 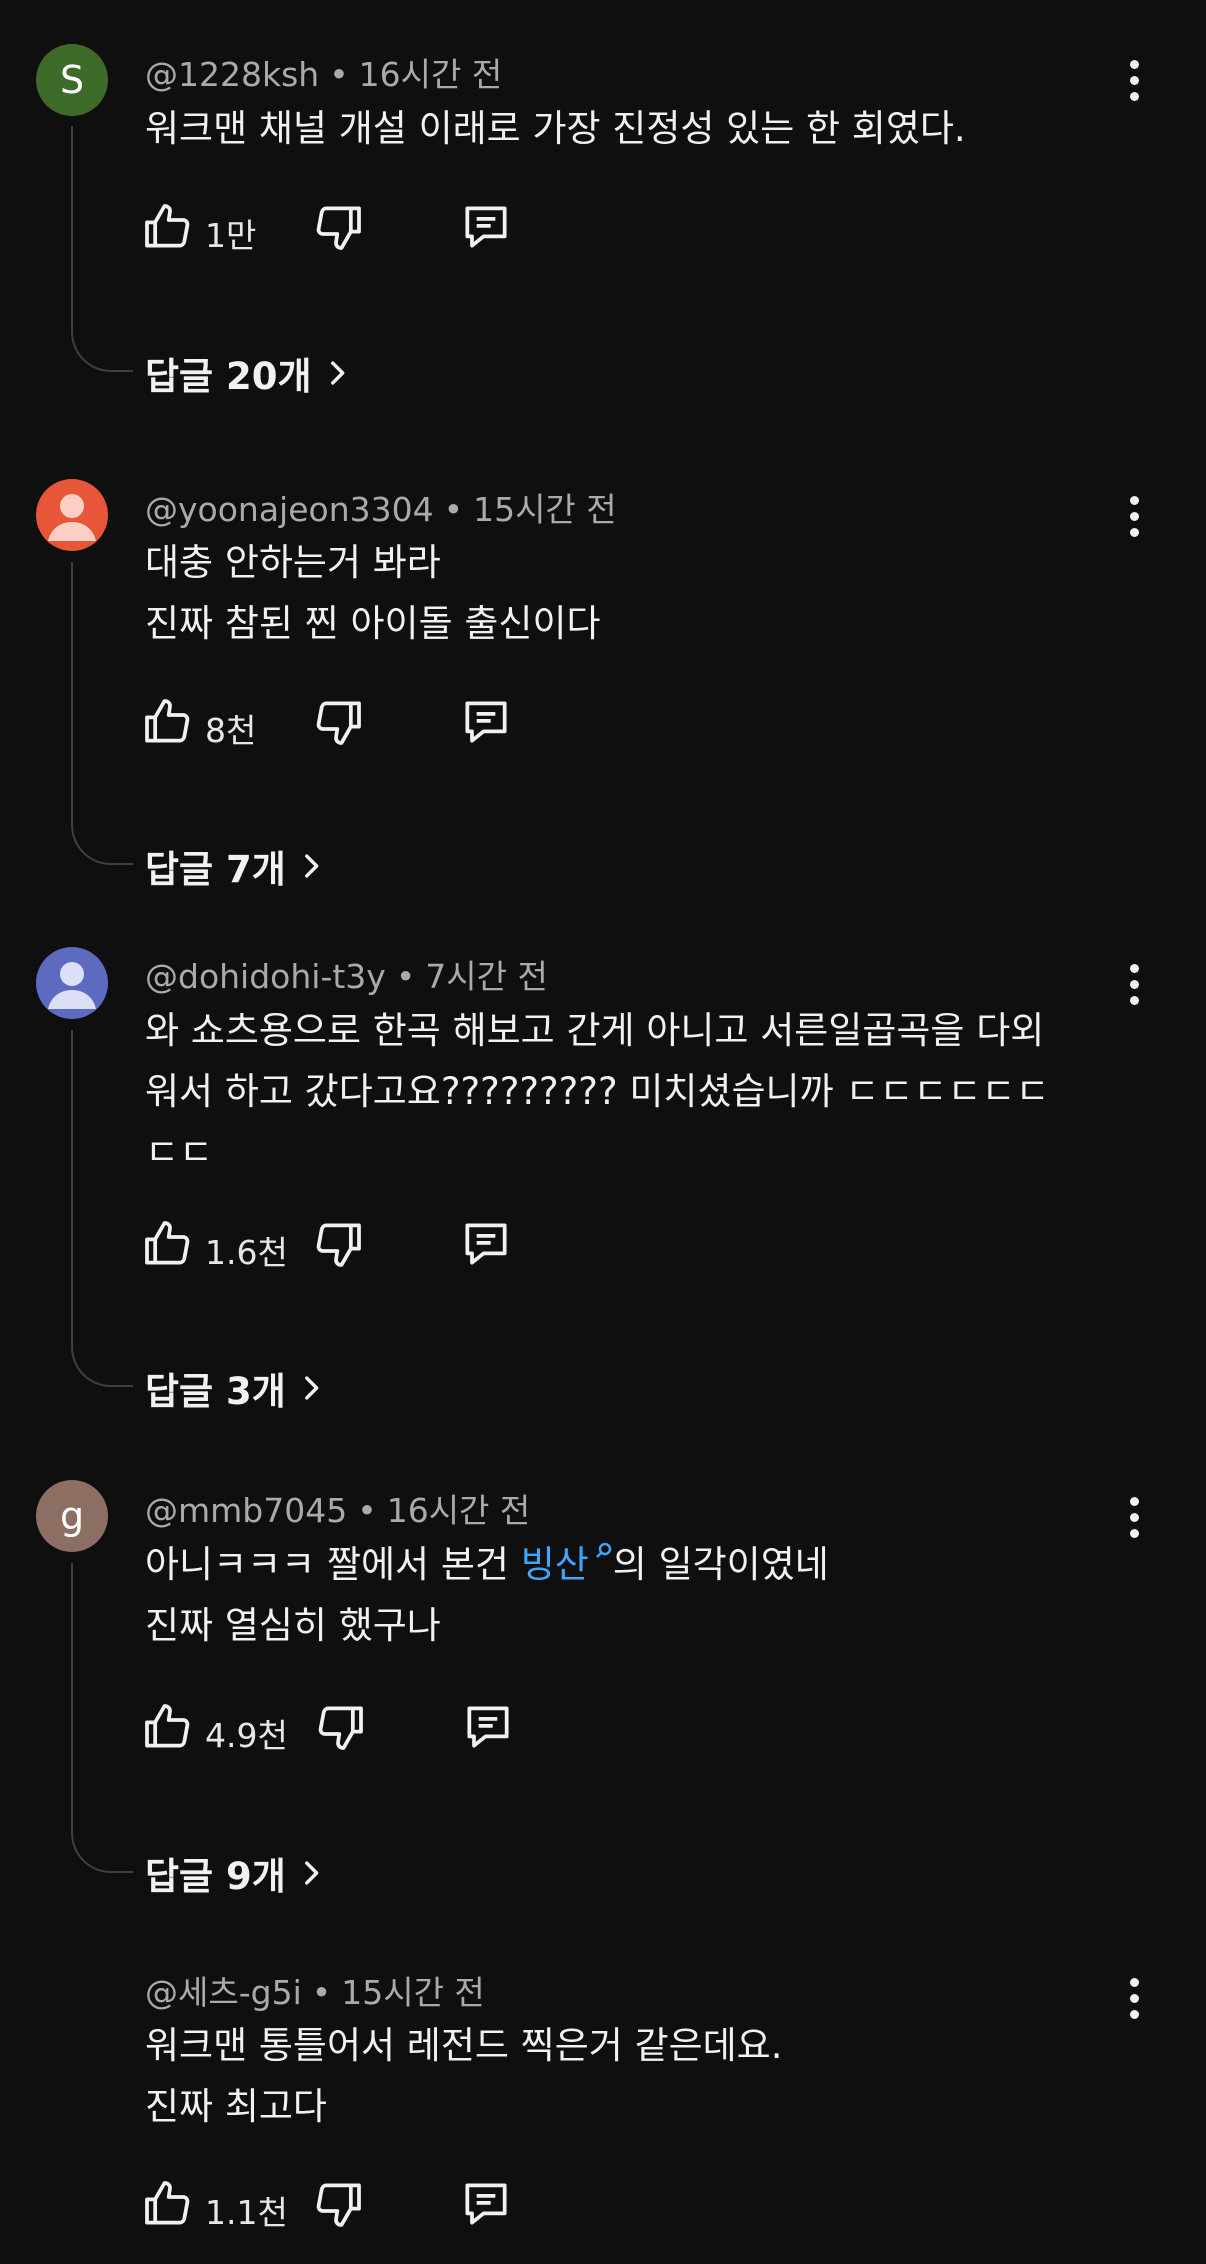 What do you see at coordinates (554, 1564) in the screenshot?
I see `search-link-label: 빙산` at bounding box center [554, 1564].